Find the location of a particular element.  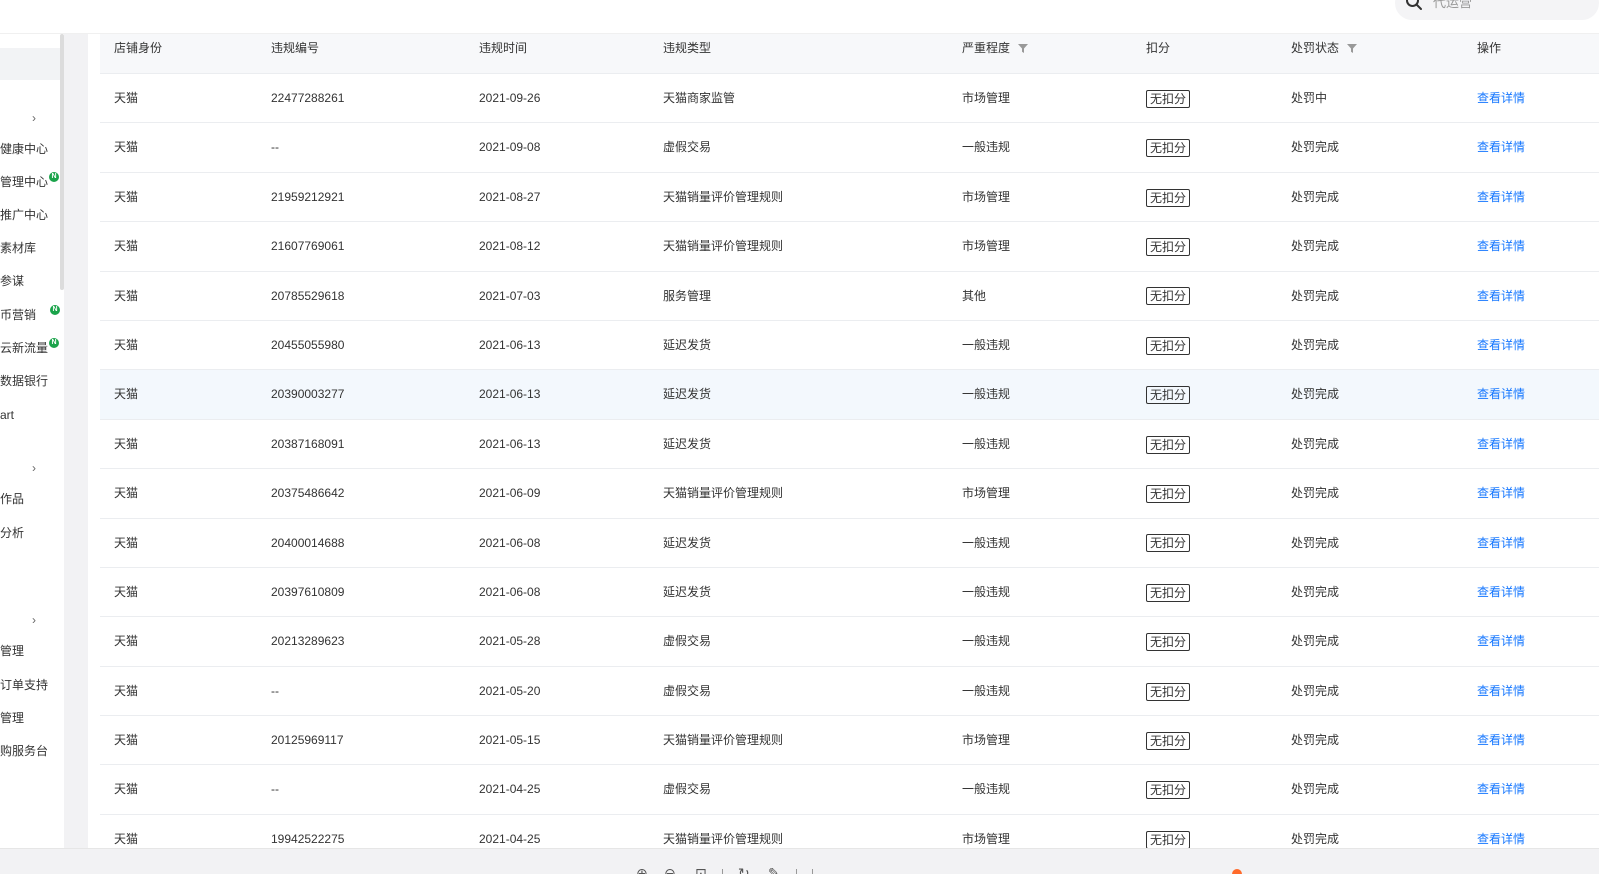

sidebar-item-label: 参谋 is located at coordinates (12, 281).